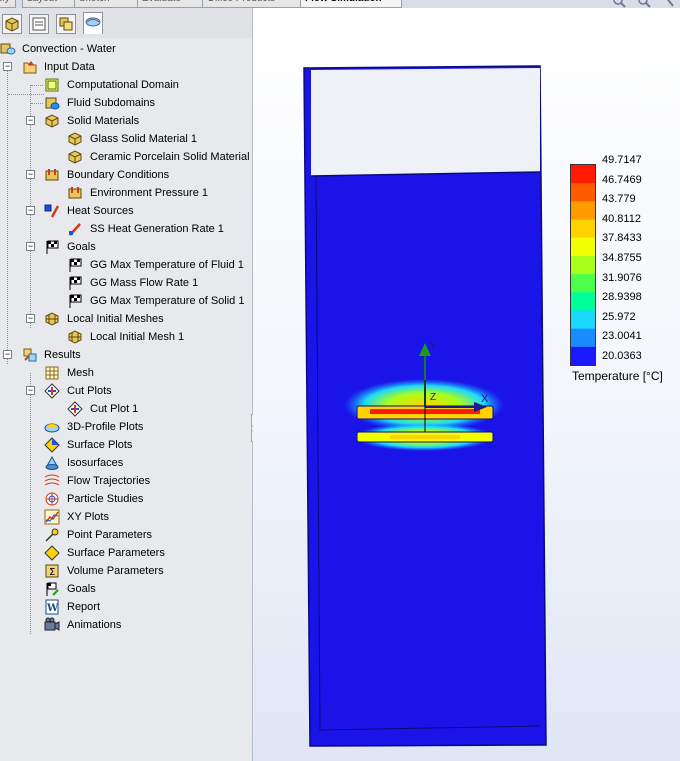  I want to click on axis-z-label: Z, so click(433, 397).